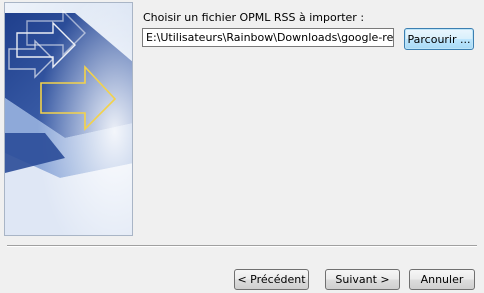  What do you see at coordinates (242, 246) in the screenshot?
I see `footer-separator` at bounding box center [242, 246].